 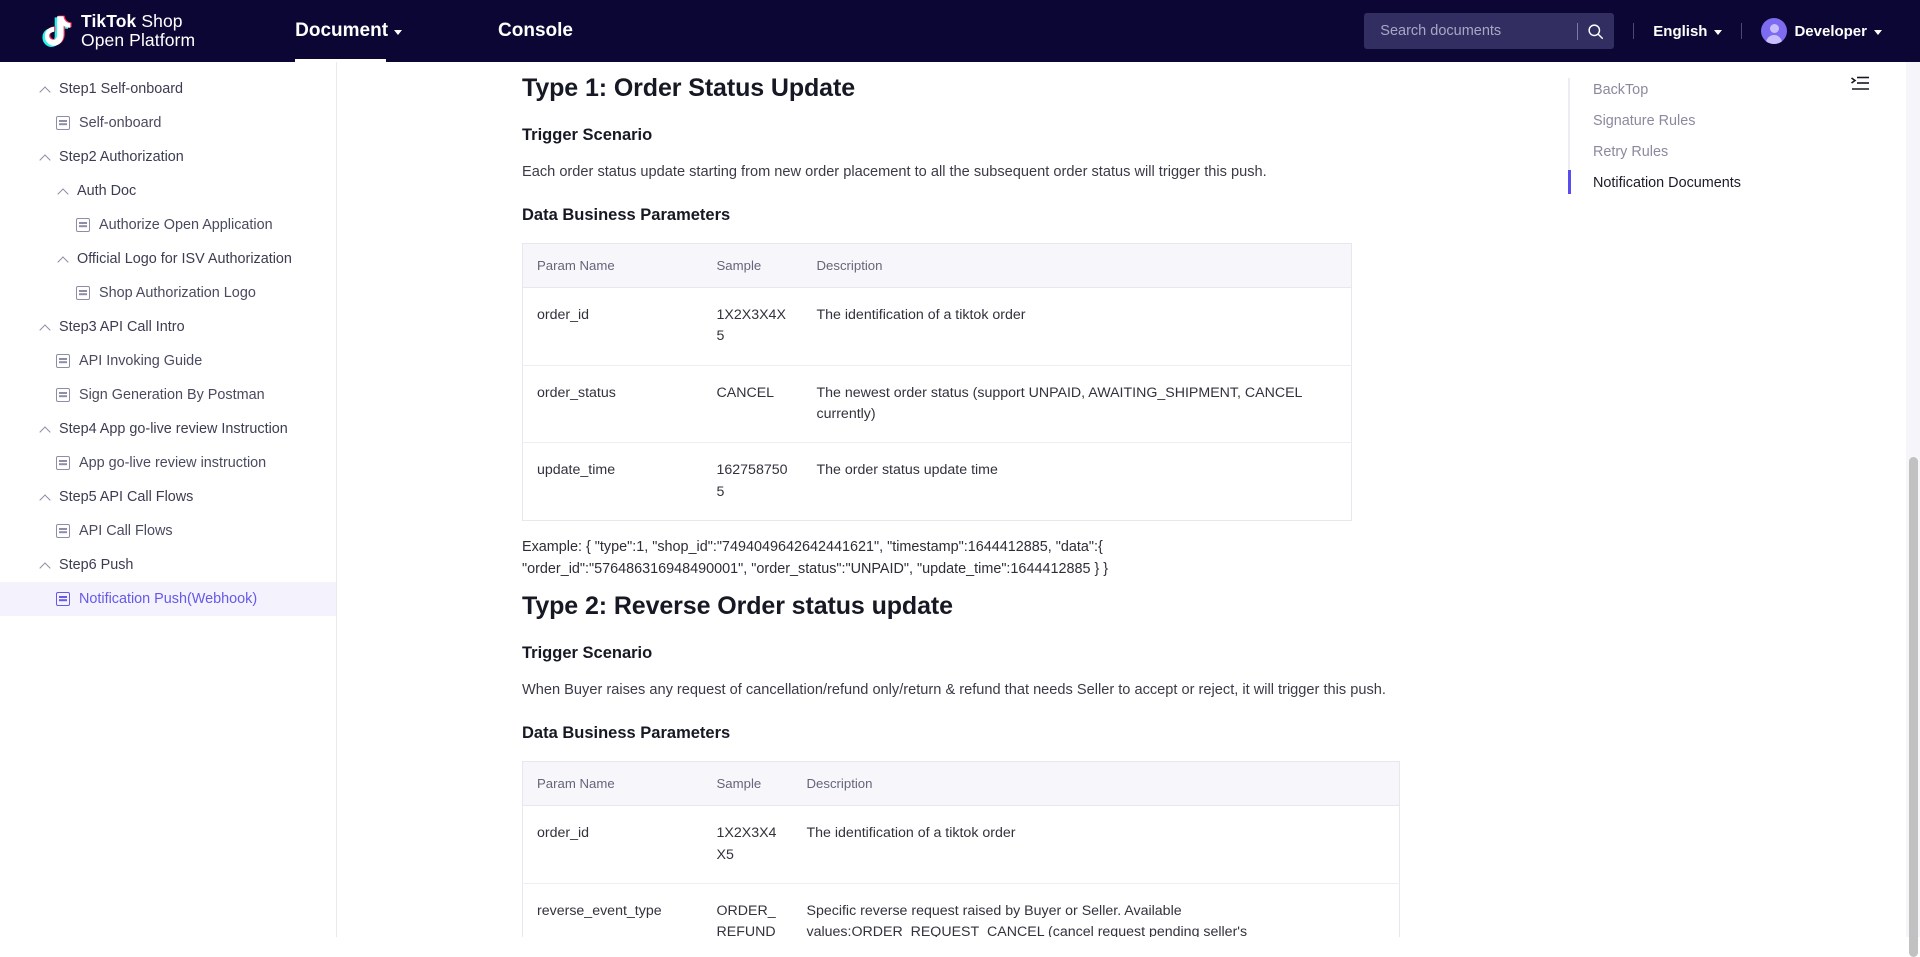 I want to click on sidebar-item-label: API Call Flows, so click(x=126, y=531).